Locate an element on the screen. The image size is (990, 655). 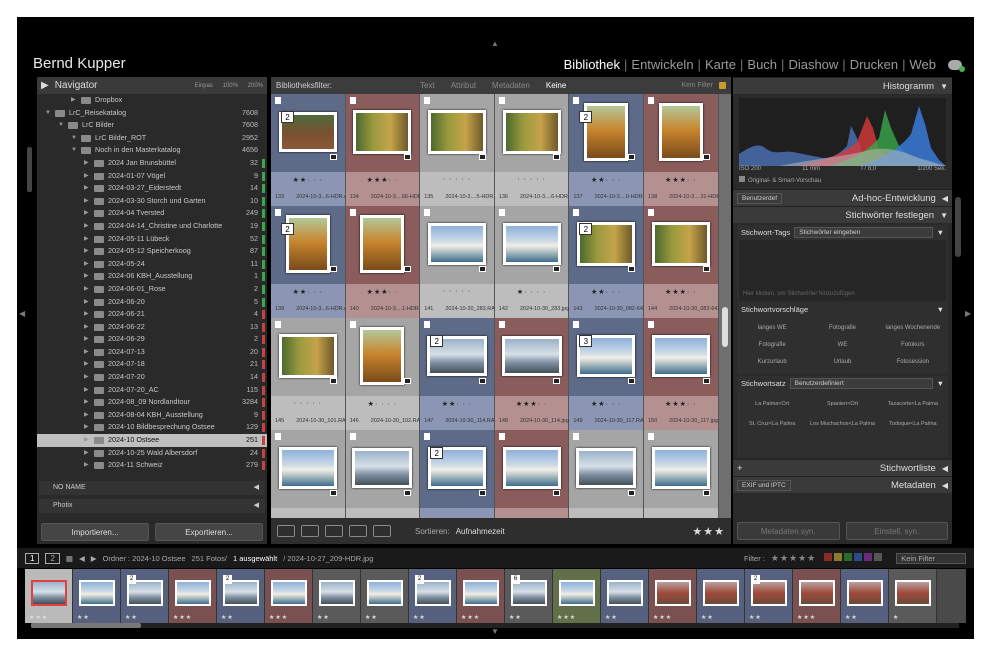
navigator-zoom-2: 200% is located at coordinates (255, 86).